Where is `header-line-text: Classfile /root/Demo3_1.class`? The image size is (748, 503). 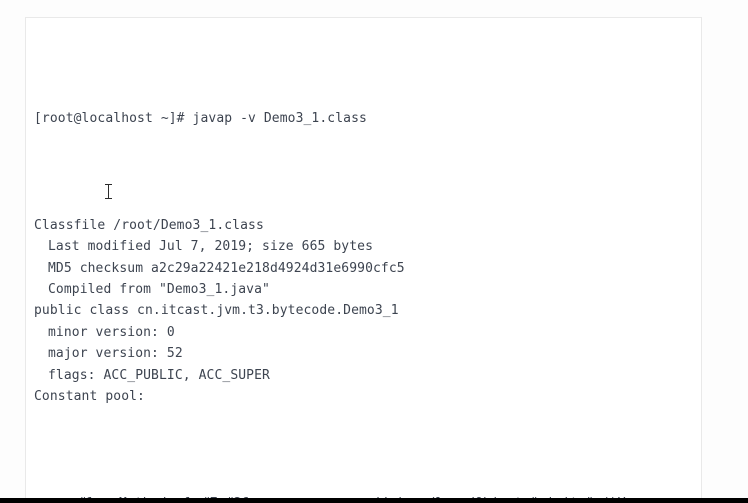
header-line-text: Classfile /root/Demo3_1.class is located at coordinates (149, 226).